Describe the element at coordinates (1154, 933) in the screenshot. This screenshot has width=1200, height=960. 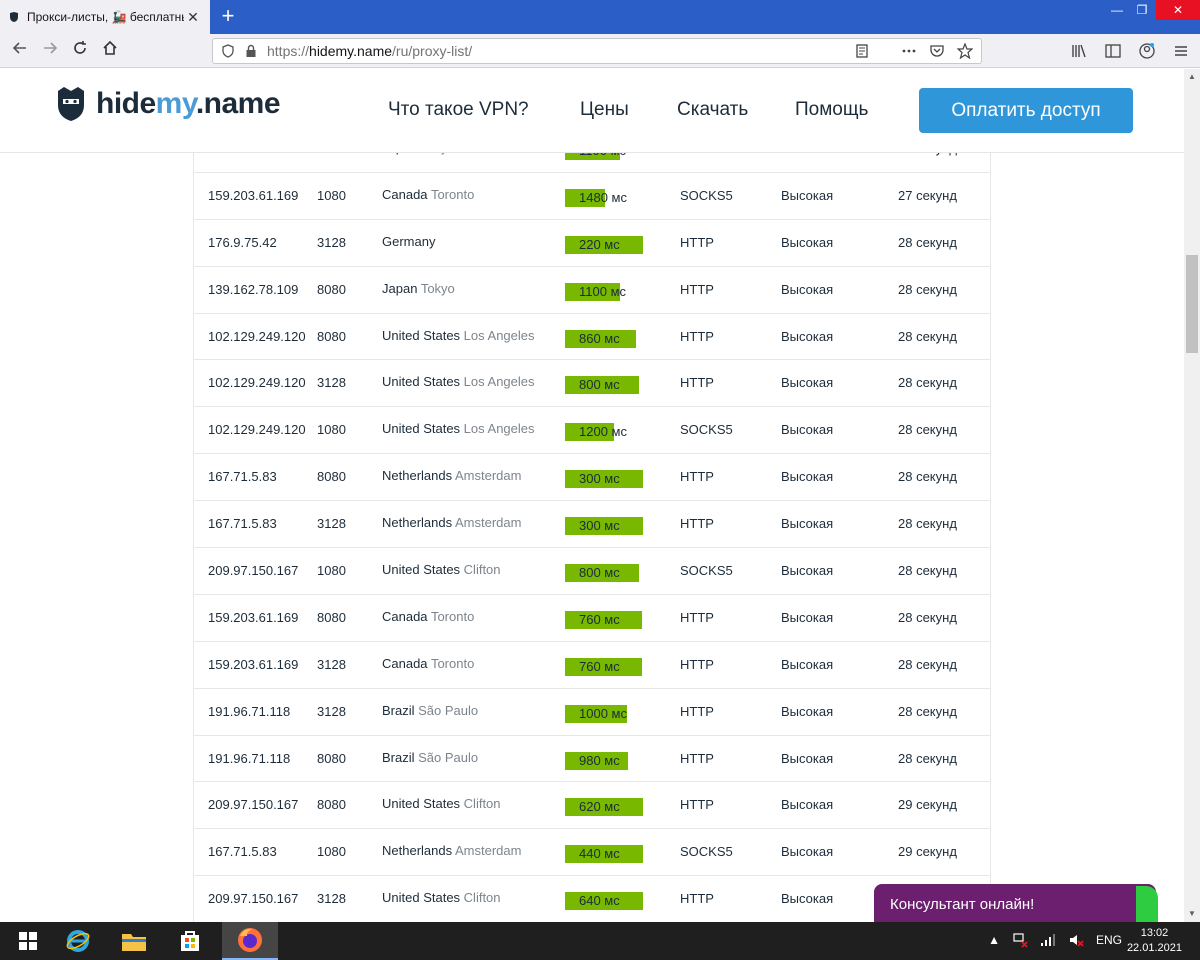
I see `clock-time: 13:02` at that location.